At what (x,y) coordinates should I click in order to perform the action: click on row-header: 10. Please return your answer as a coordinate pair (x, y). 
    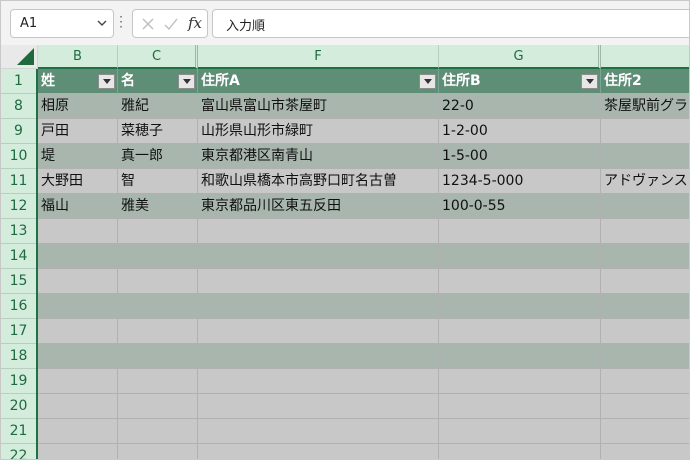
    Looking at the image, I should click on (18, 156).